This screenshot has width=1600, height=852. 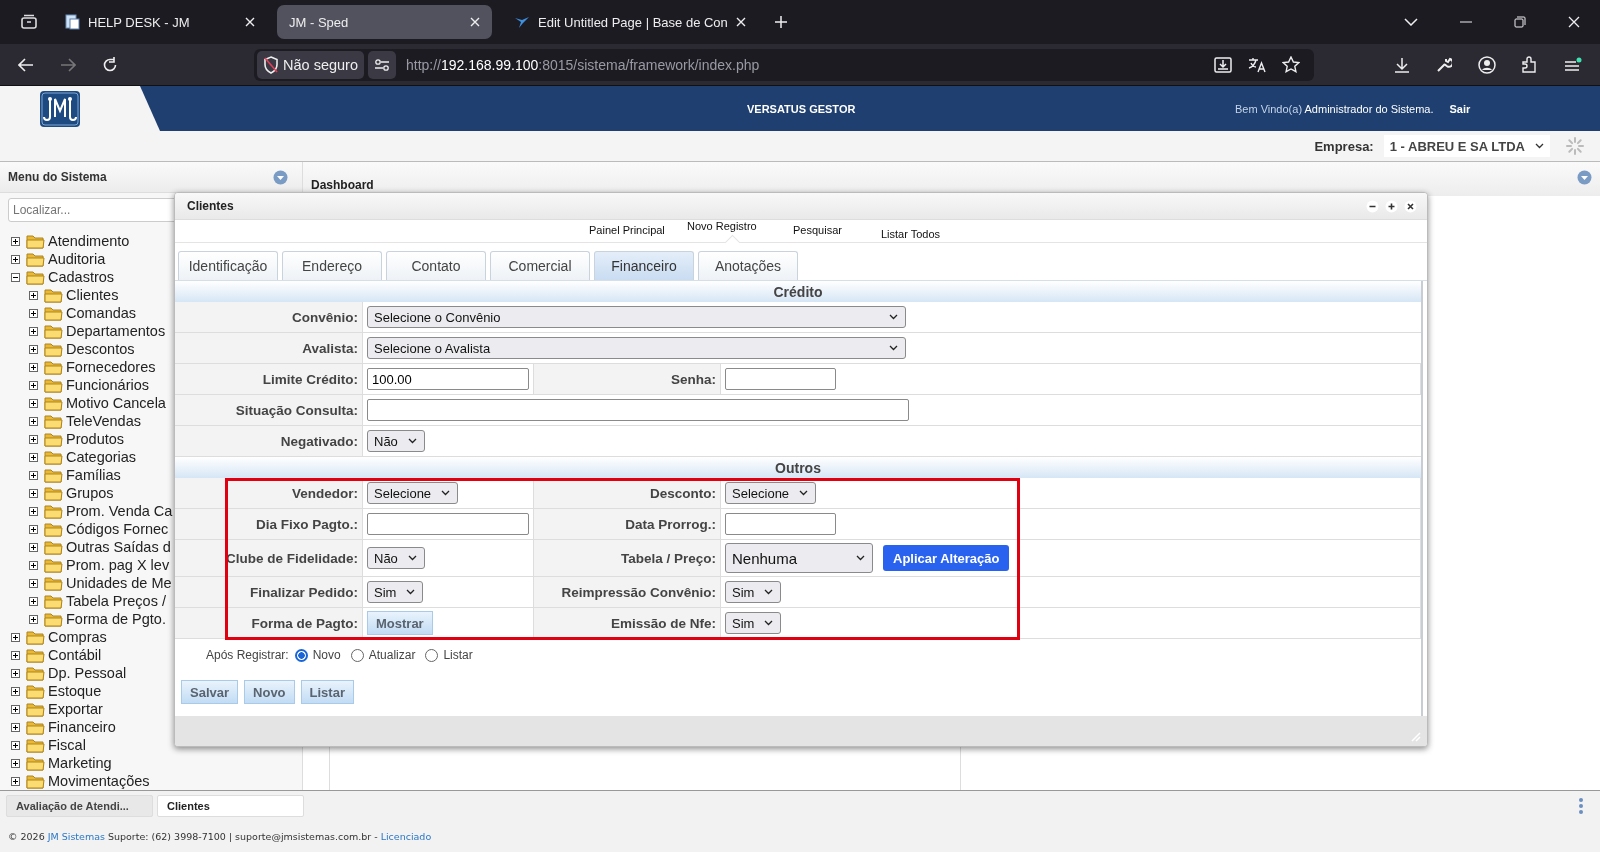 What do you see at coordinates (1223, 64) in the screenshot?
I see `install-icon` at bounding box center [1223, 64].